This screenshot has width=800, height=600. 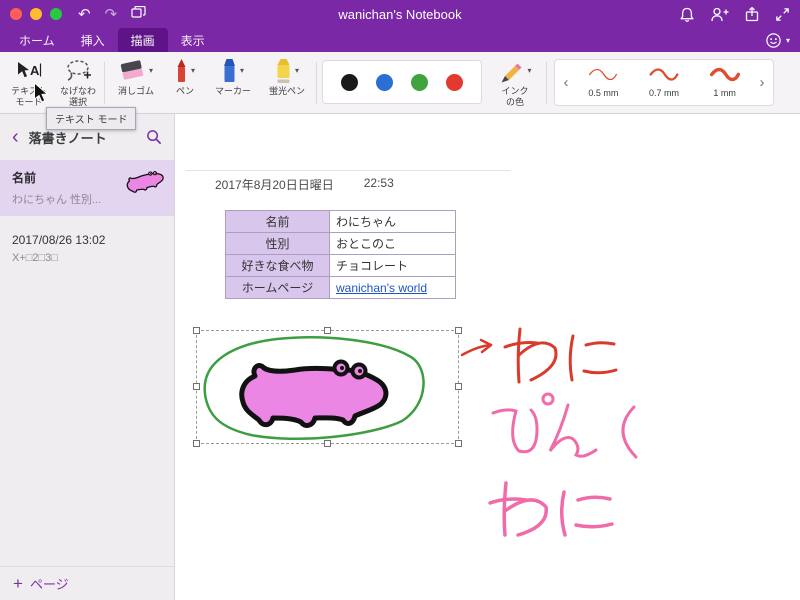 I want to click on ink-color-button: ▾ インク の色, so click(x=515, y=81).